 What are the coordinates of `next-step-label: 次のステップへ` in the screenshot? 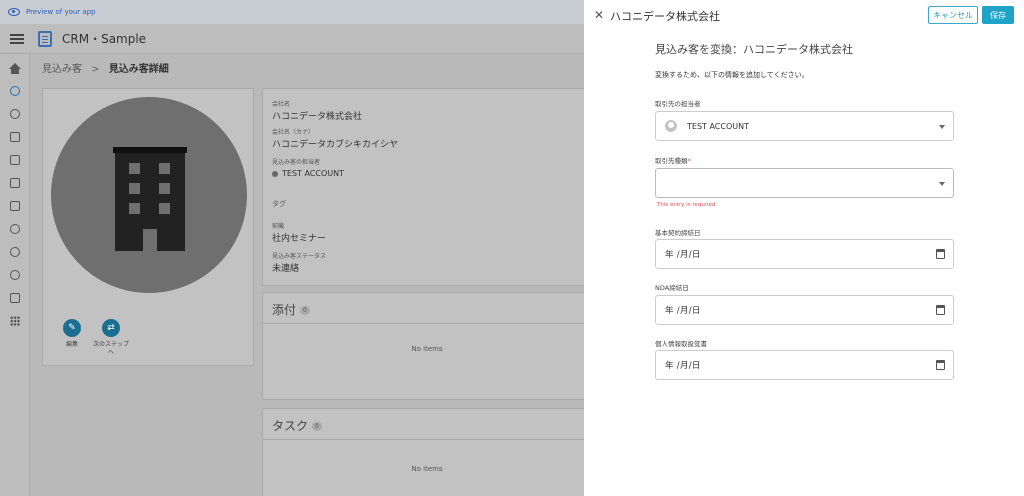 It's located at (111, 348).